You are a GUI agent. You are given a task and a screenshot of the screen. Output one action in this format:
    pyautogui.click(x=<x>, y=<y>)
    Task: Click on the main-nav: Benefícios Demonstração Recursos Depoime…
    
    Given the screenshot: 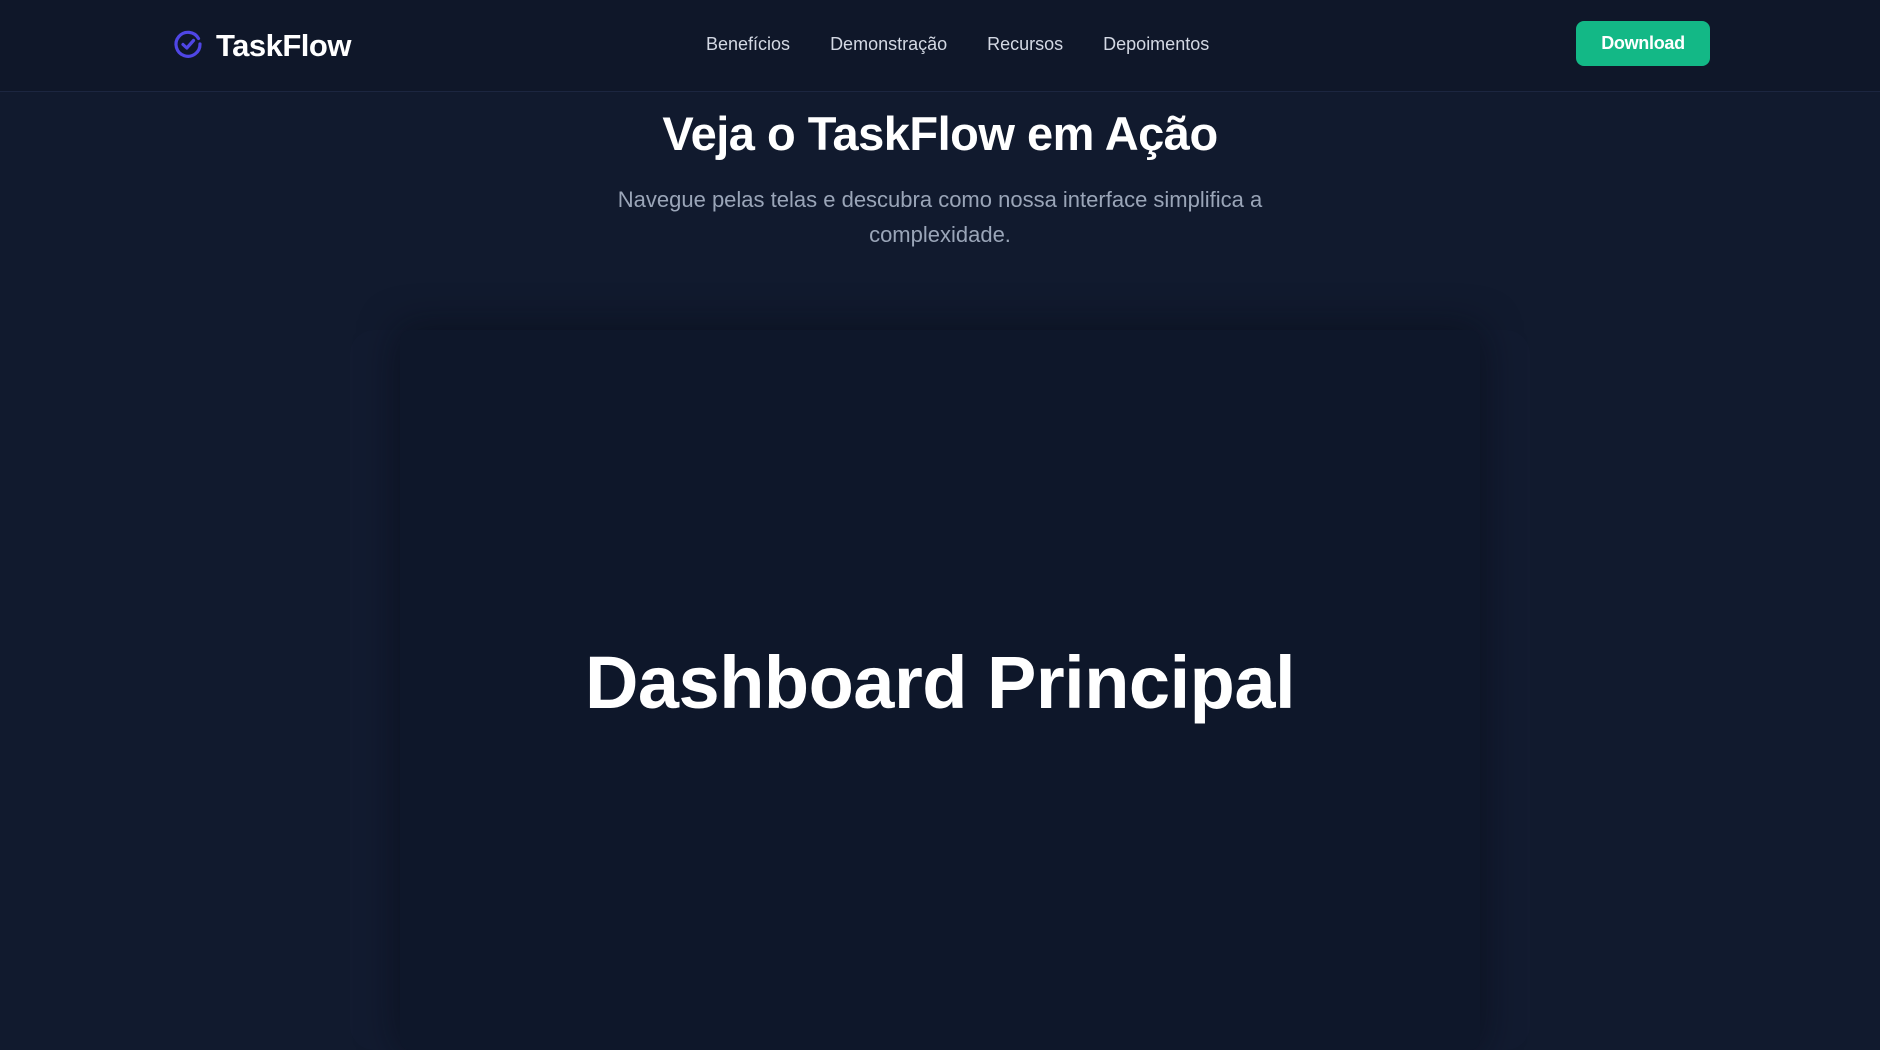 What is the action you would take?
    pyautogui.click(x=957, y=44)
    